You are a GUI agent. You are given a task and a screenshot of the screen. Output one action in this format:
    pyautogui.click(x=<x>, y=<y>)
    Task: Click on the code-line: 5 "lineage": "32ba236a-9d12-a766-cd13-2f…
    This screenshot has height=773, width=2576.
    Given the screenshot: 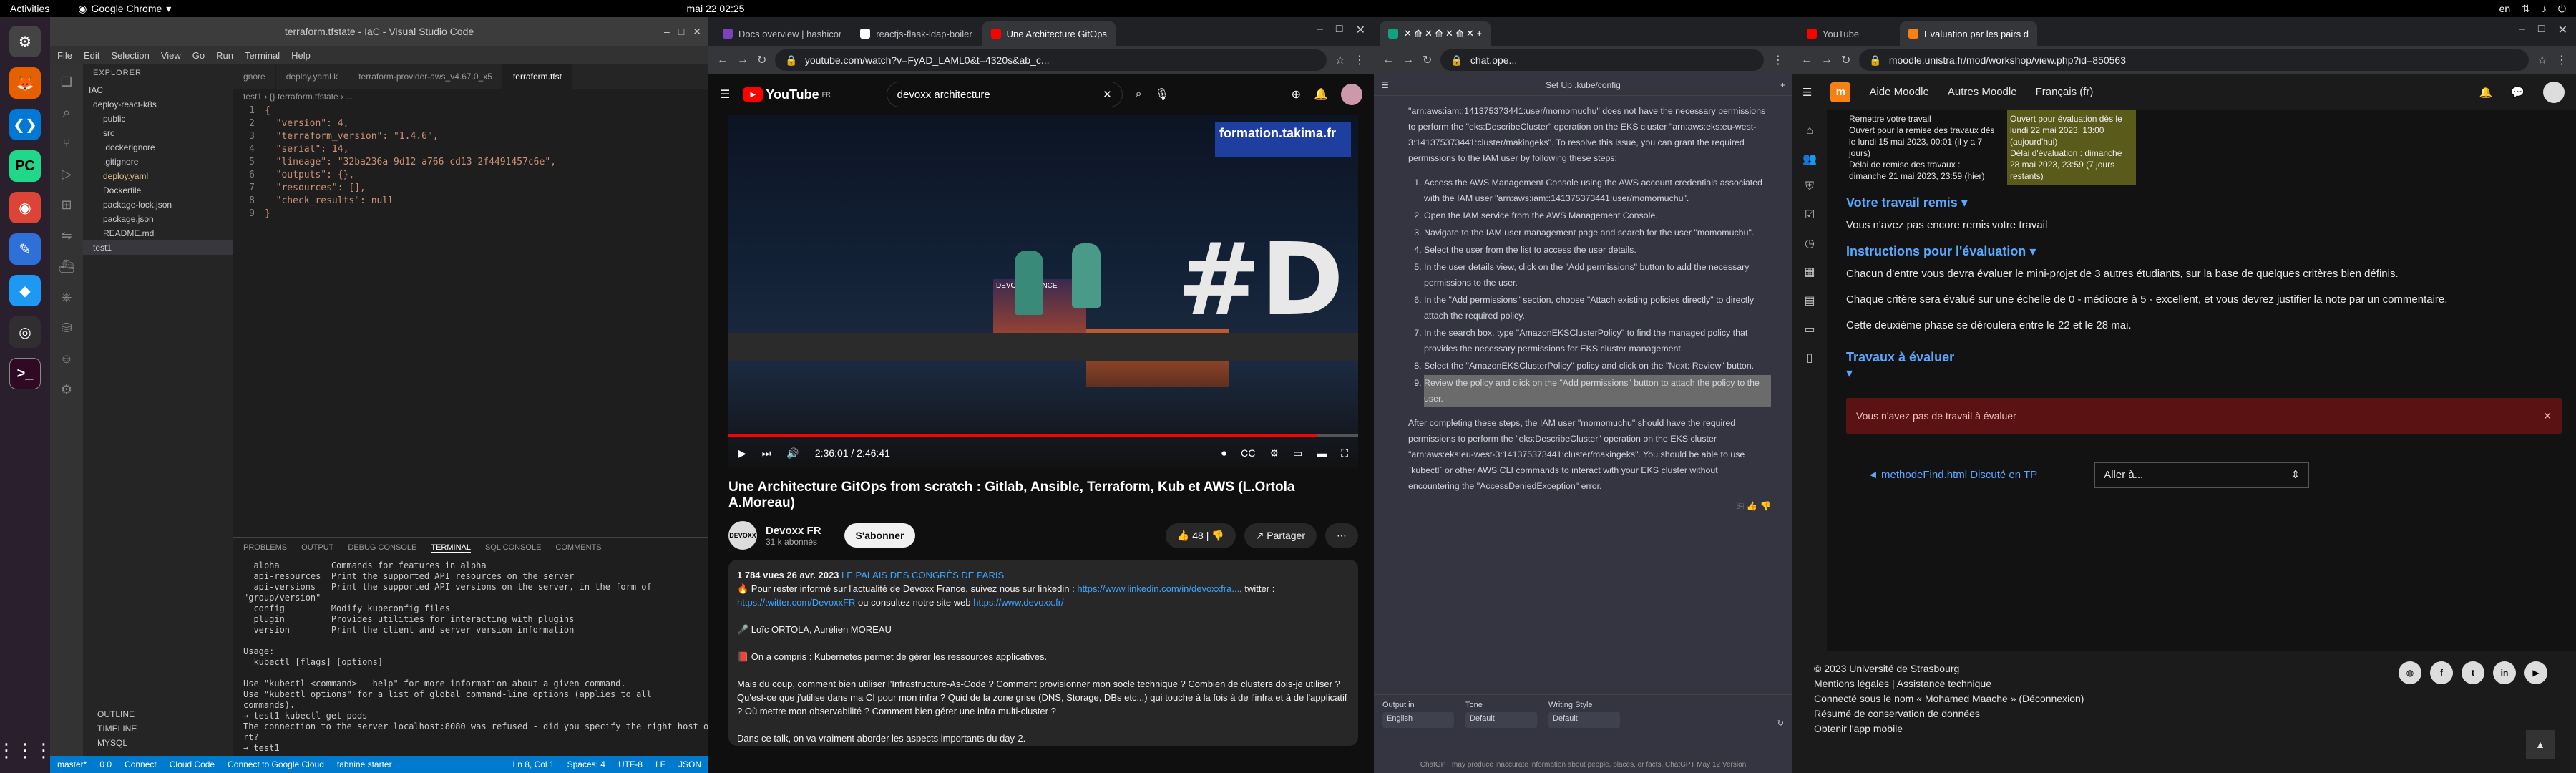 What is the action you would take?
    pyautogui.click(x=474, y=162)
    